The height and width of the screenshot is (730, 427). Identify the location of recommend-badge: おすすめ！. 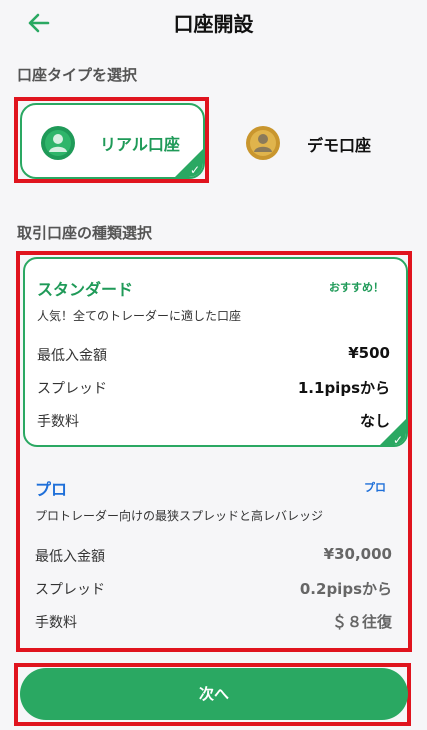
(356, 287).